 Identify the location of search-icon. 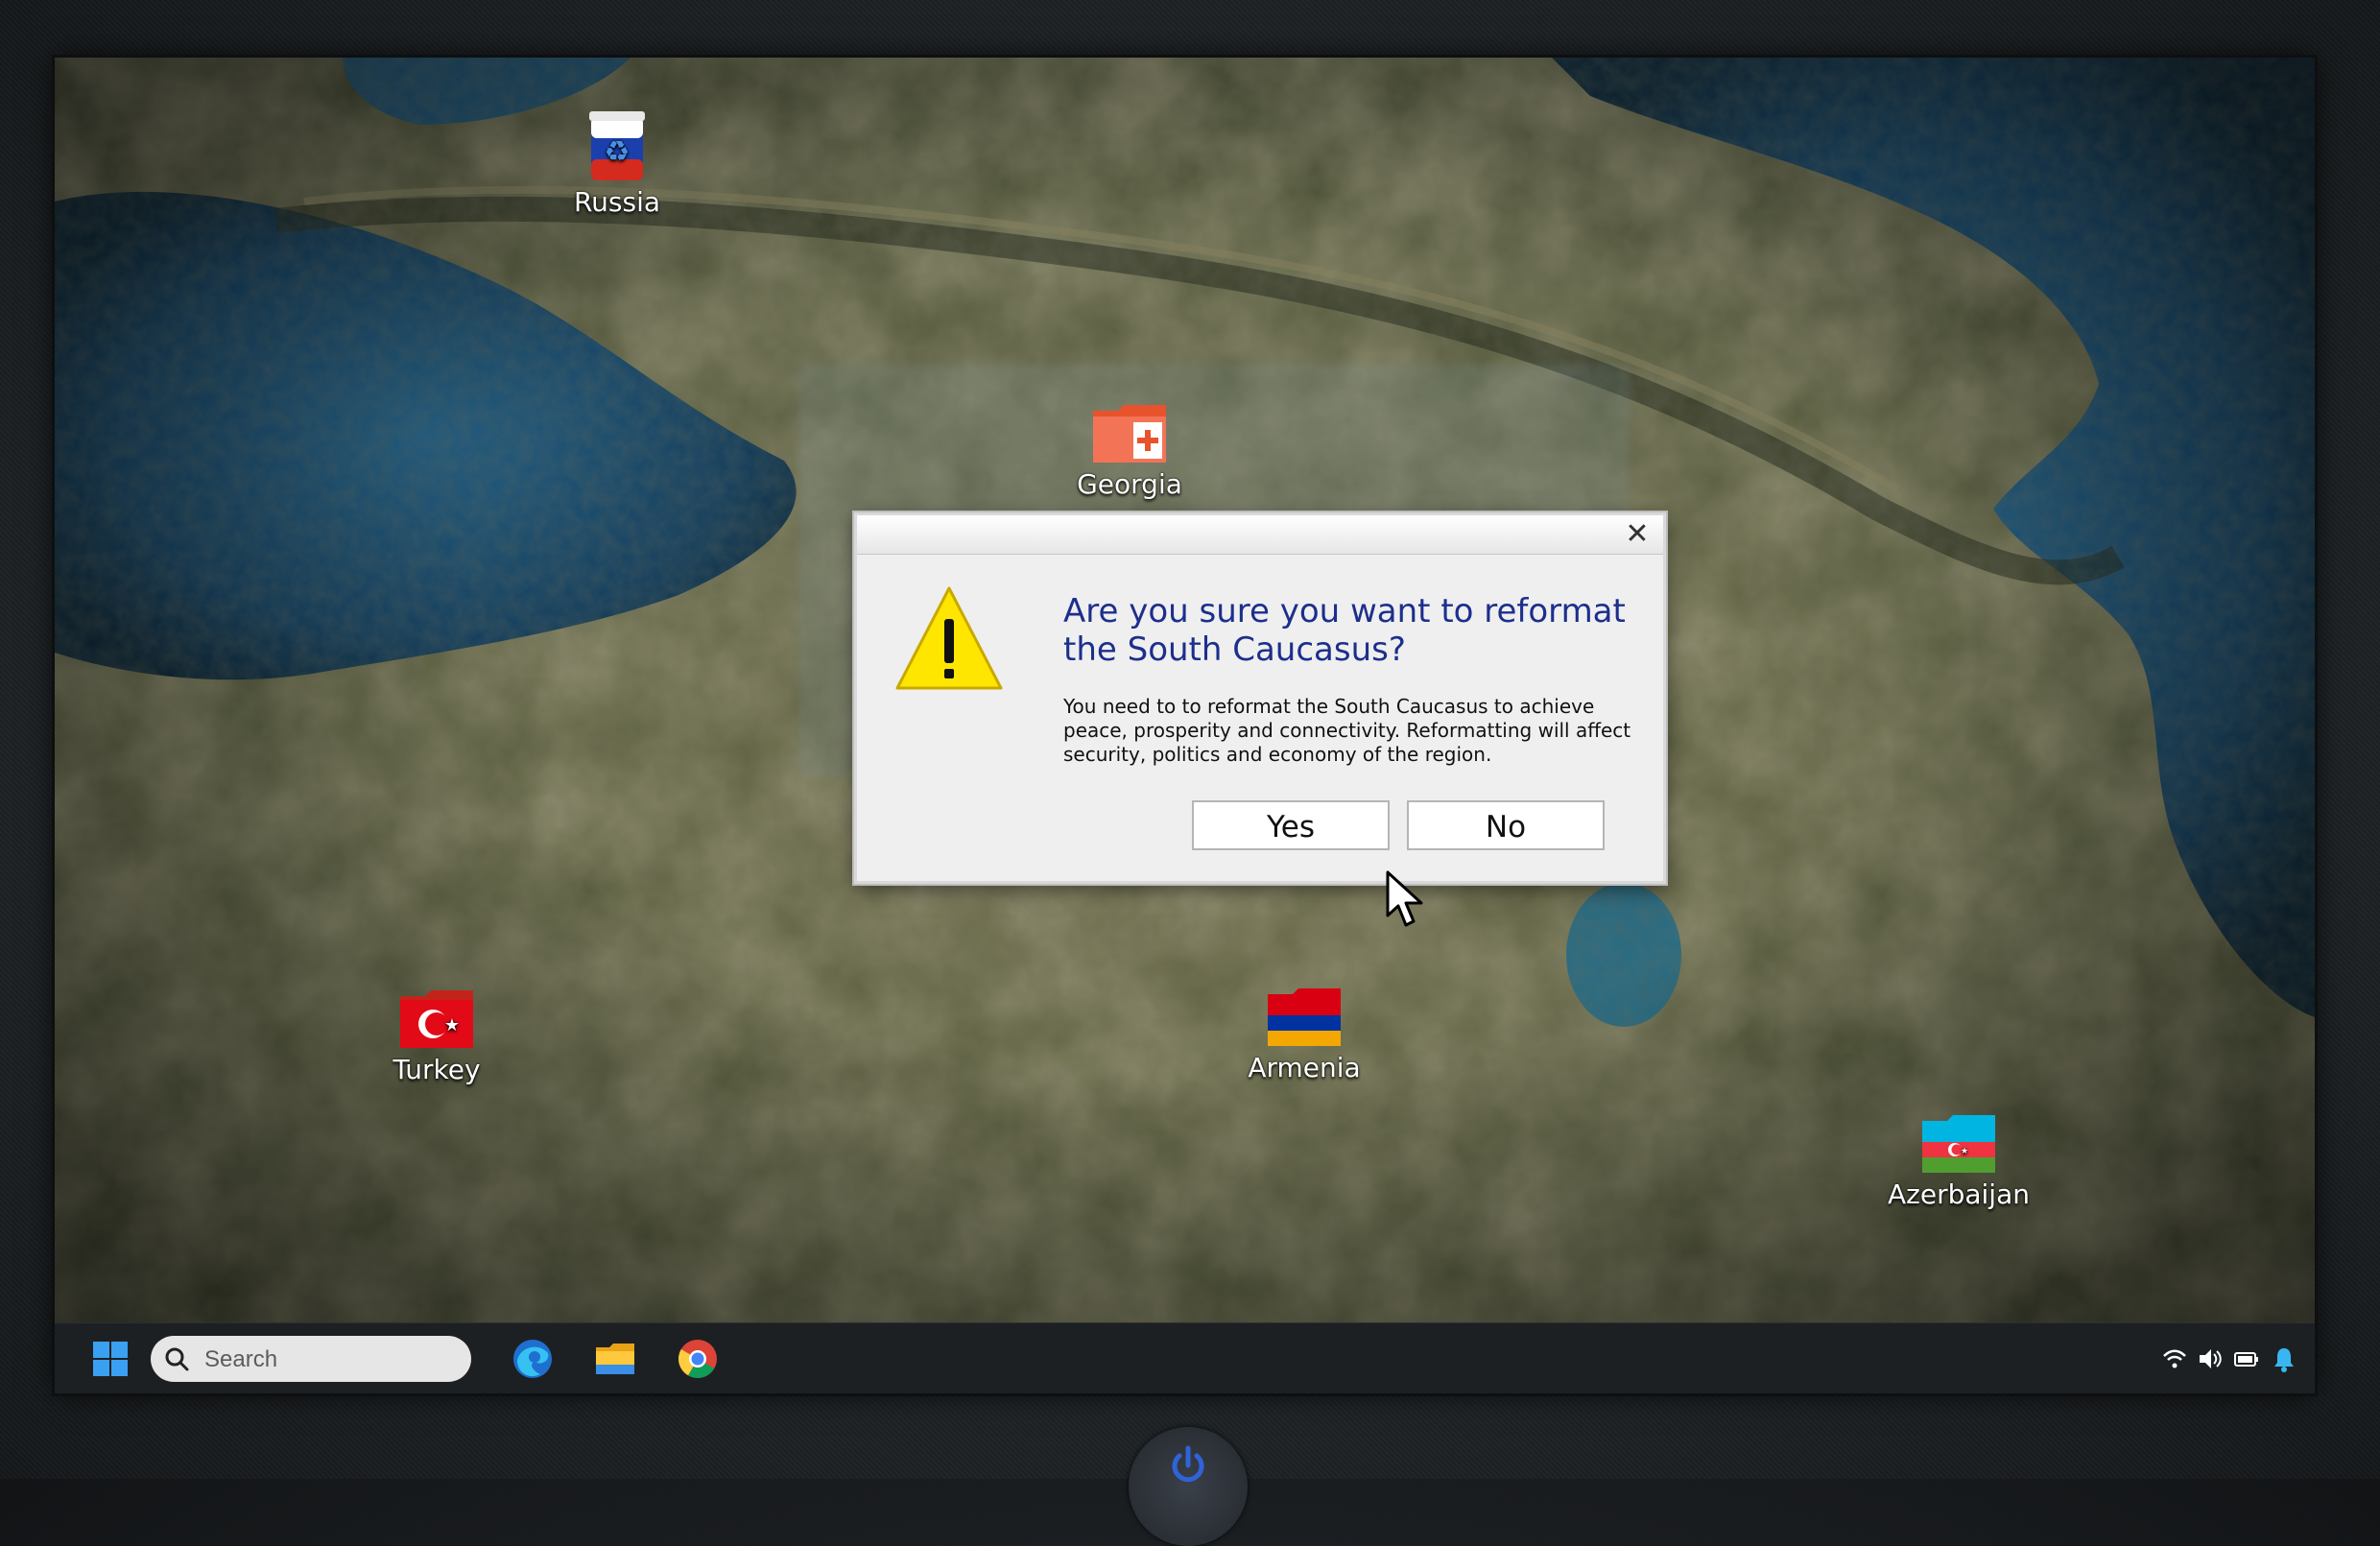
(177, 1359).